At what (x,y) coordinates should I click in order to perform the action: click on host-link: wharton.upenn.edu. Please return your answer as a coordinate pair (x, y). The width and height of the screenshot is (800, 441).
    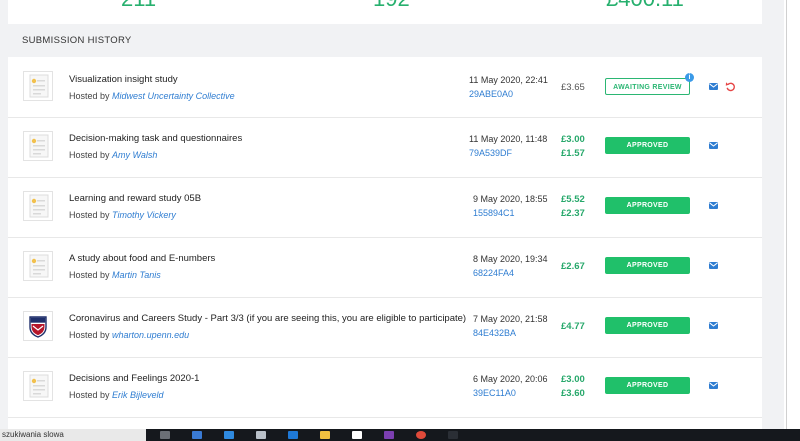
    Looking at the image, I should click on (150, 335).